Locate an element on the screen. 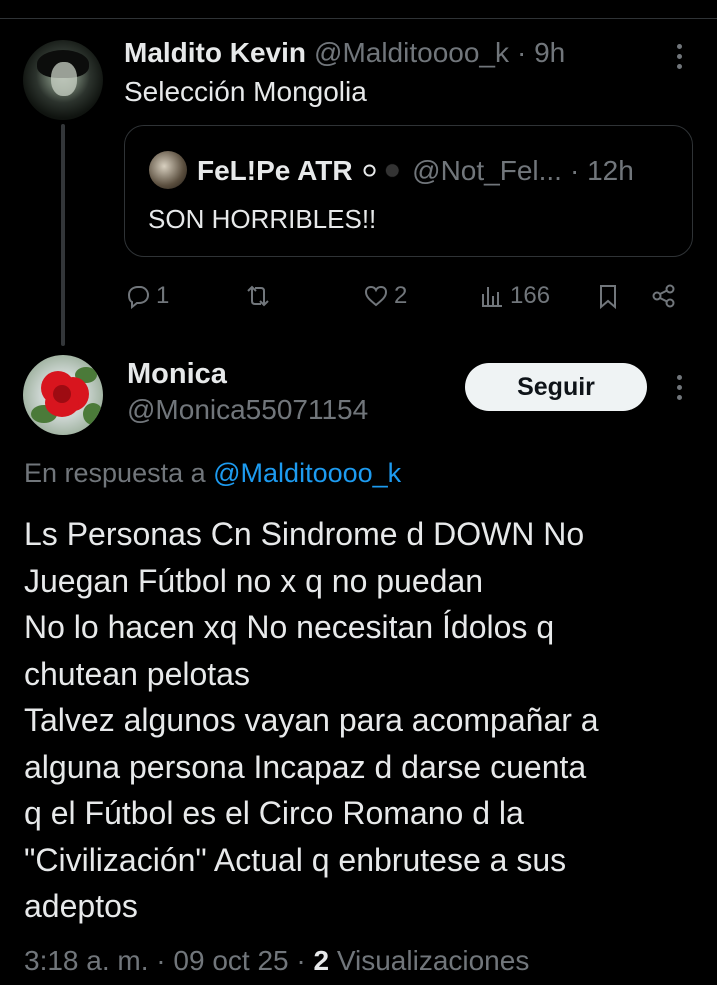 The height and width of the screenshot is (985, 717). text-line: alguna persona Incapaz d darse cuenta is located at coordinates (305, 766).